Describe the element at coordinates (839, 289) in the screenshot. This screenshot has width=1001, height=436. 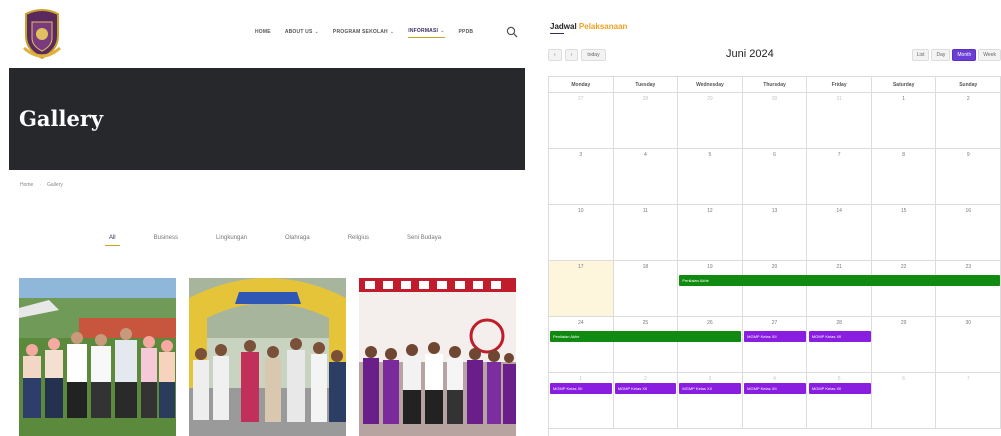
I see `day-cell: 21` at that location.